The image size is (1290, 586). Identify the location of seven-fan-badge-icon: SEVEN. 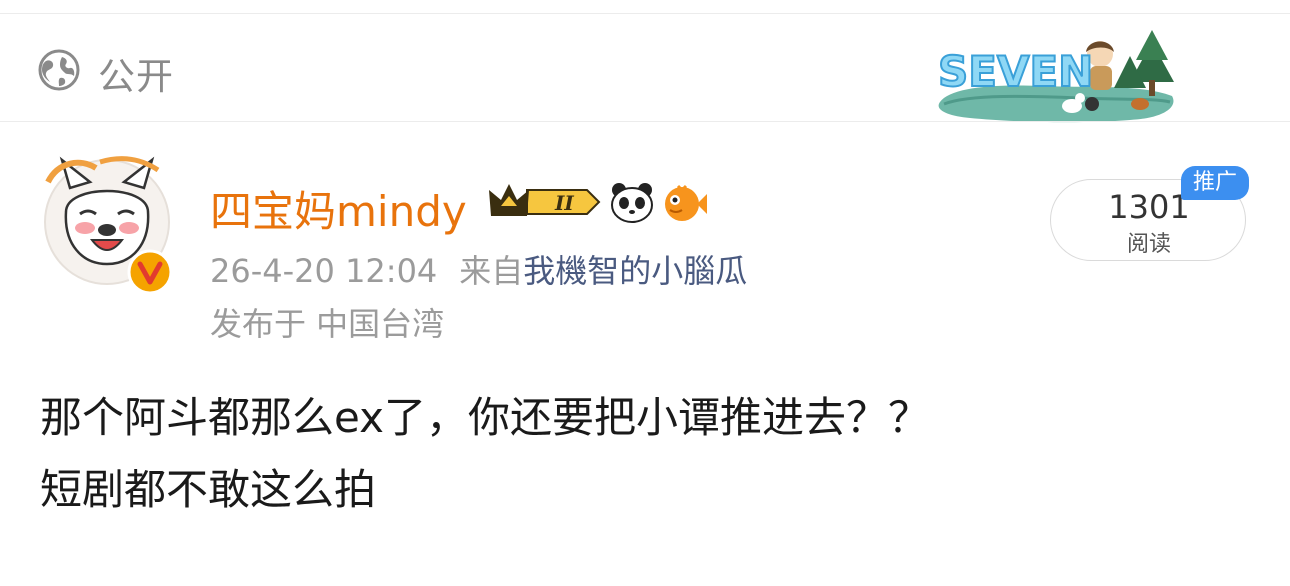
(1055, 73).